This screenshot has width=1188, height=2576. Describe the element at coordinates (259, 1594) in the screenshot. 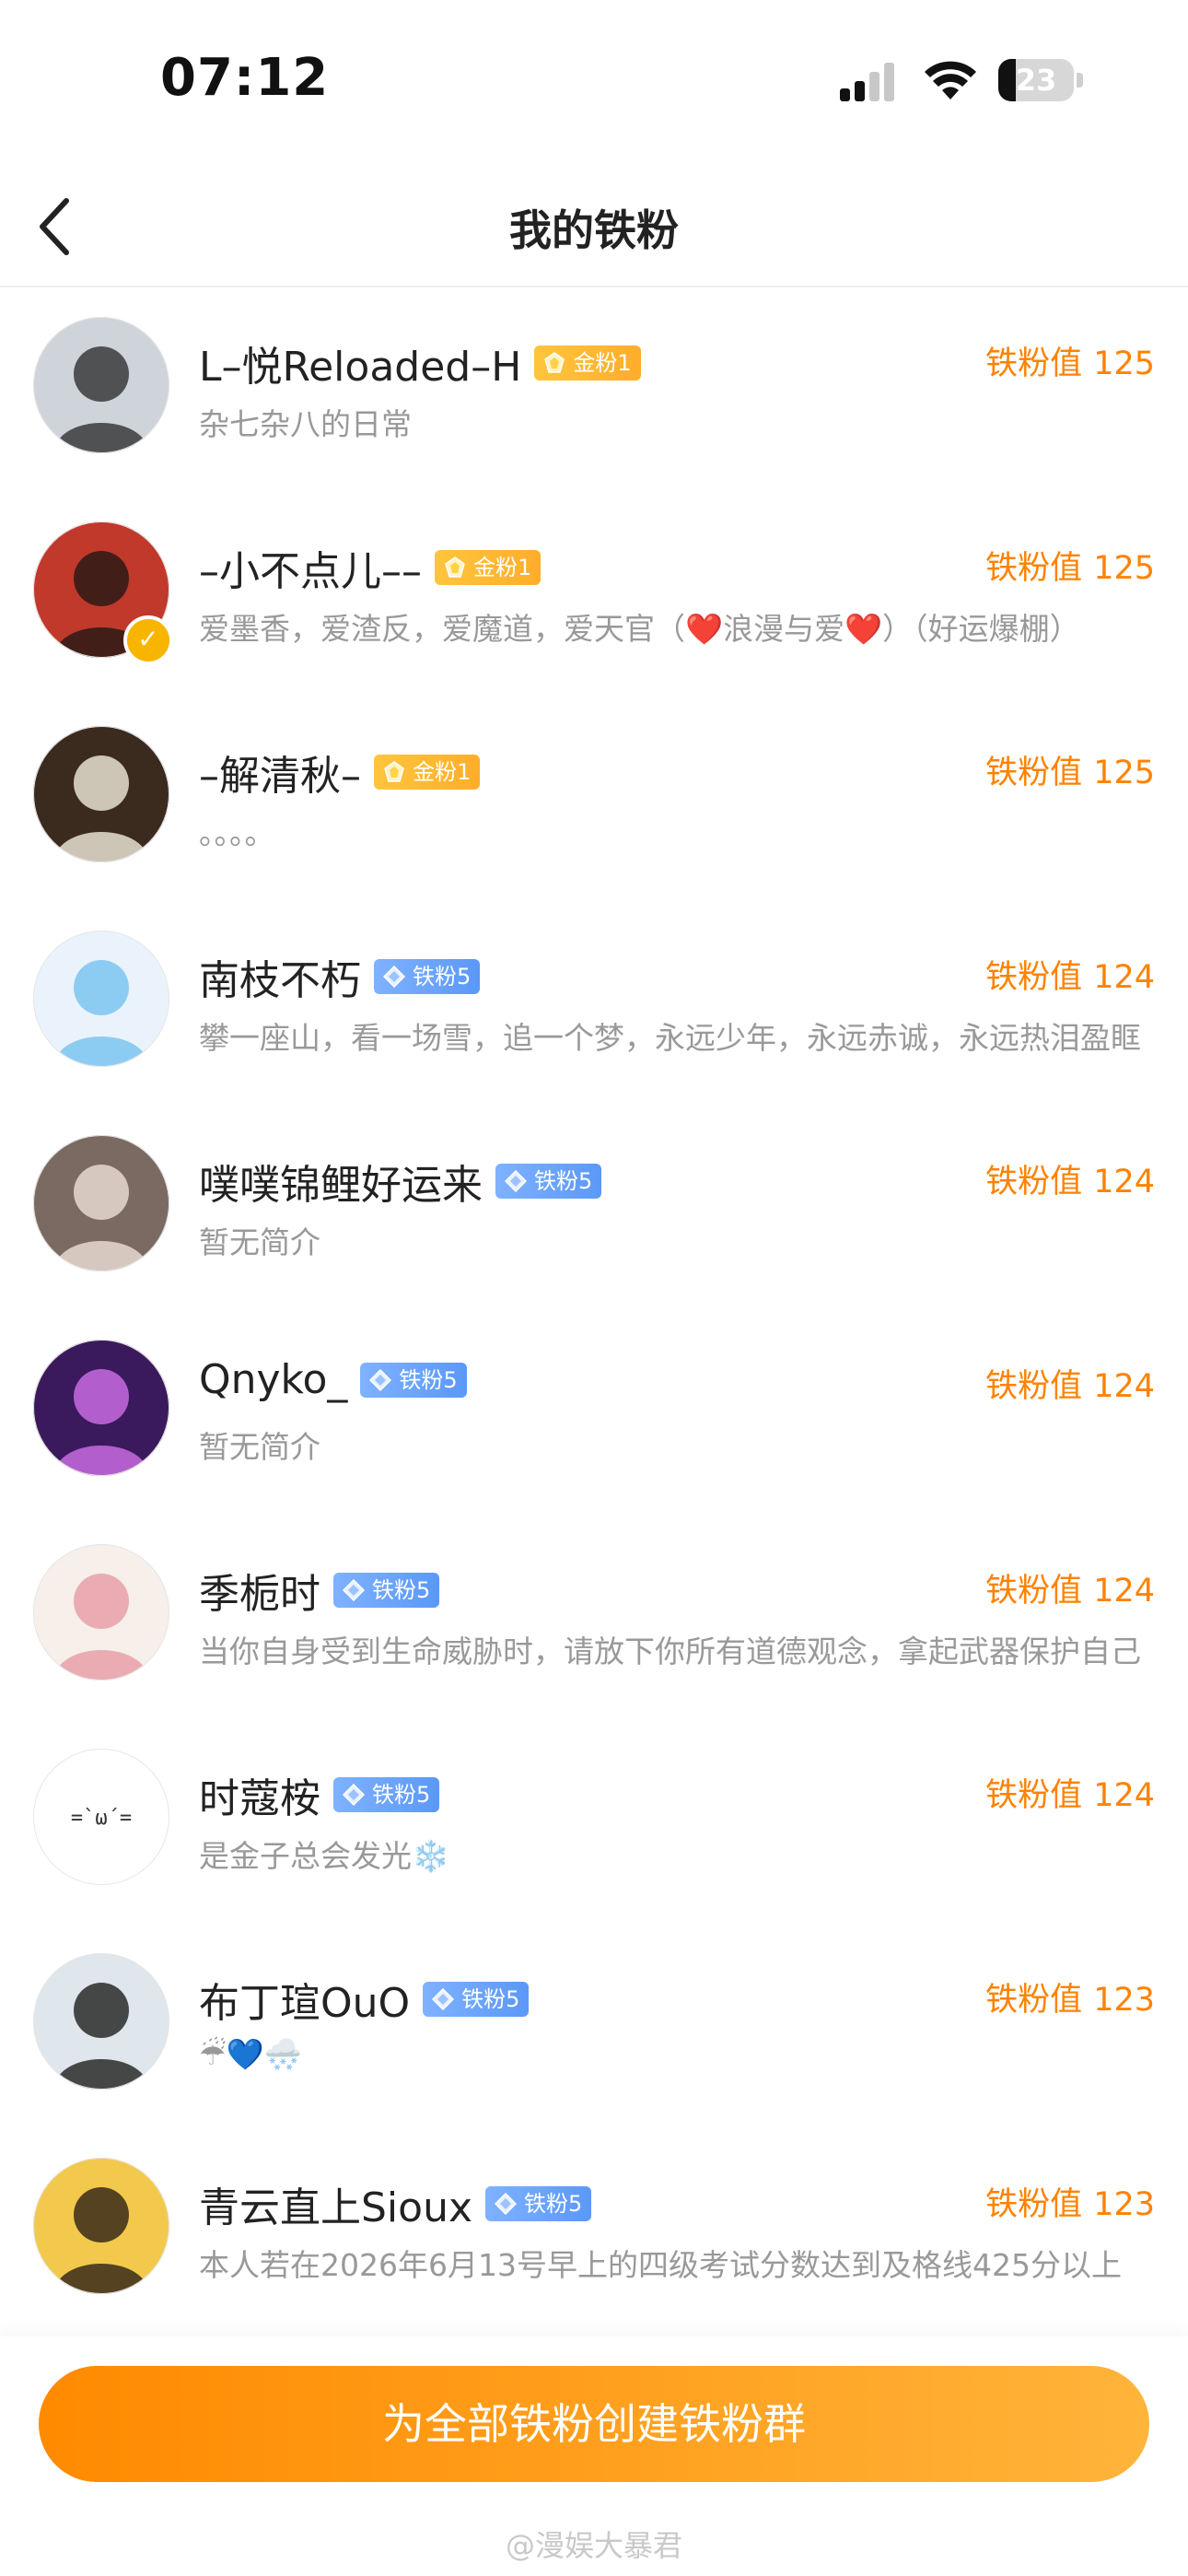

I see `user-name: 季栀时` at that location.